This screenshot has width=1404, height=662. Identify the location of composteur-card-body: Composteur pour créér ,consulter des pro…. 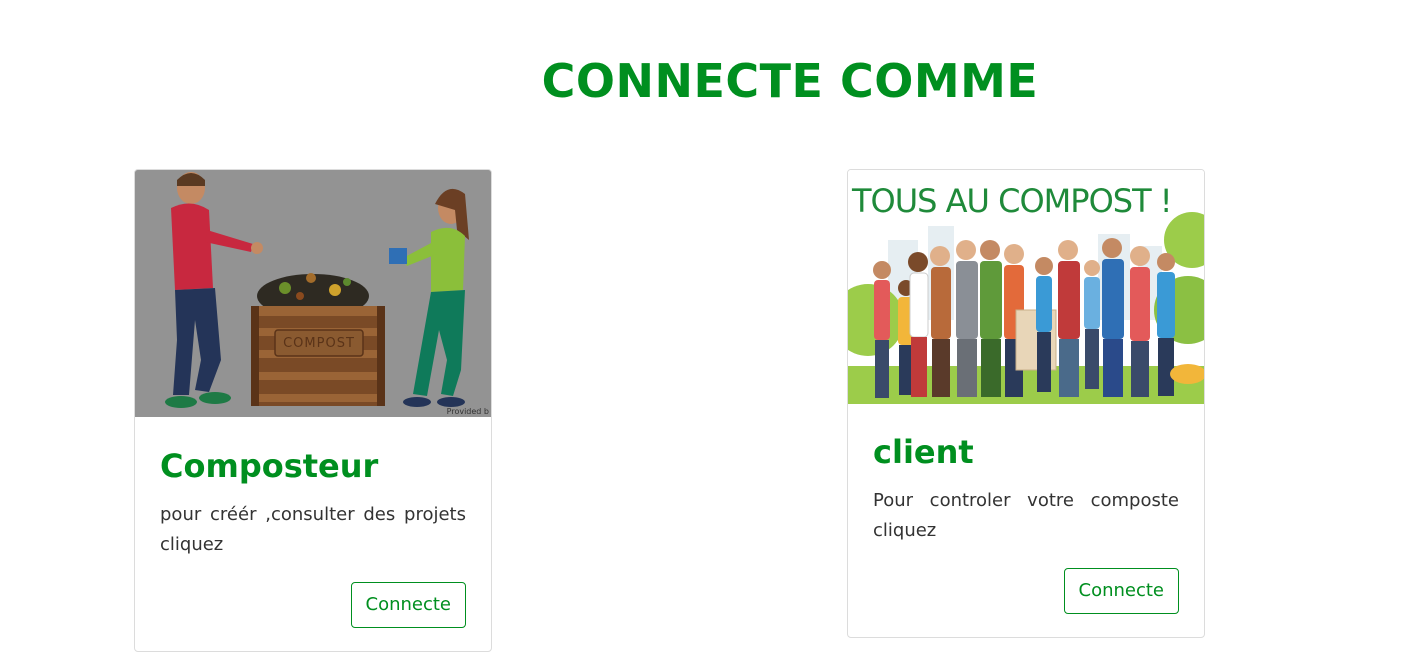
(313, 537).